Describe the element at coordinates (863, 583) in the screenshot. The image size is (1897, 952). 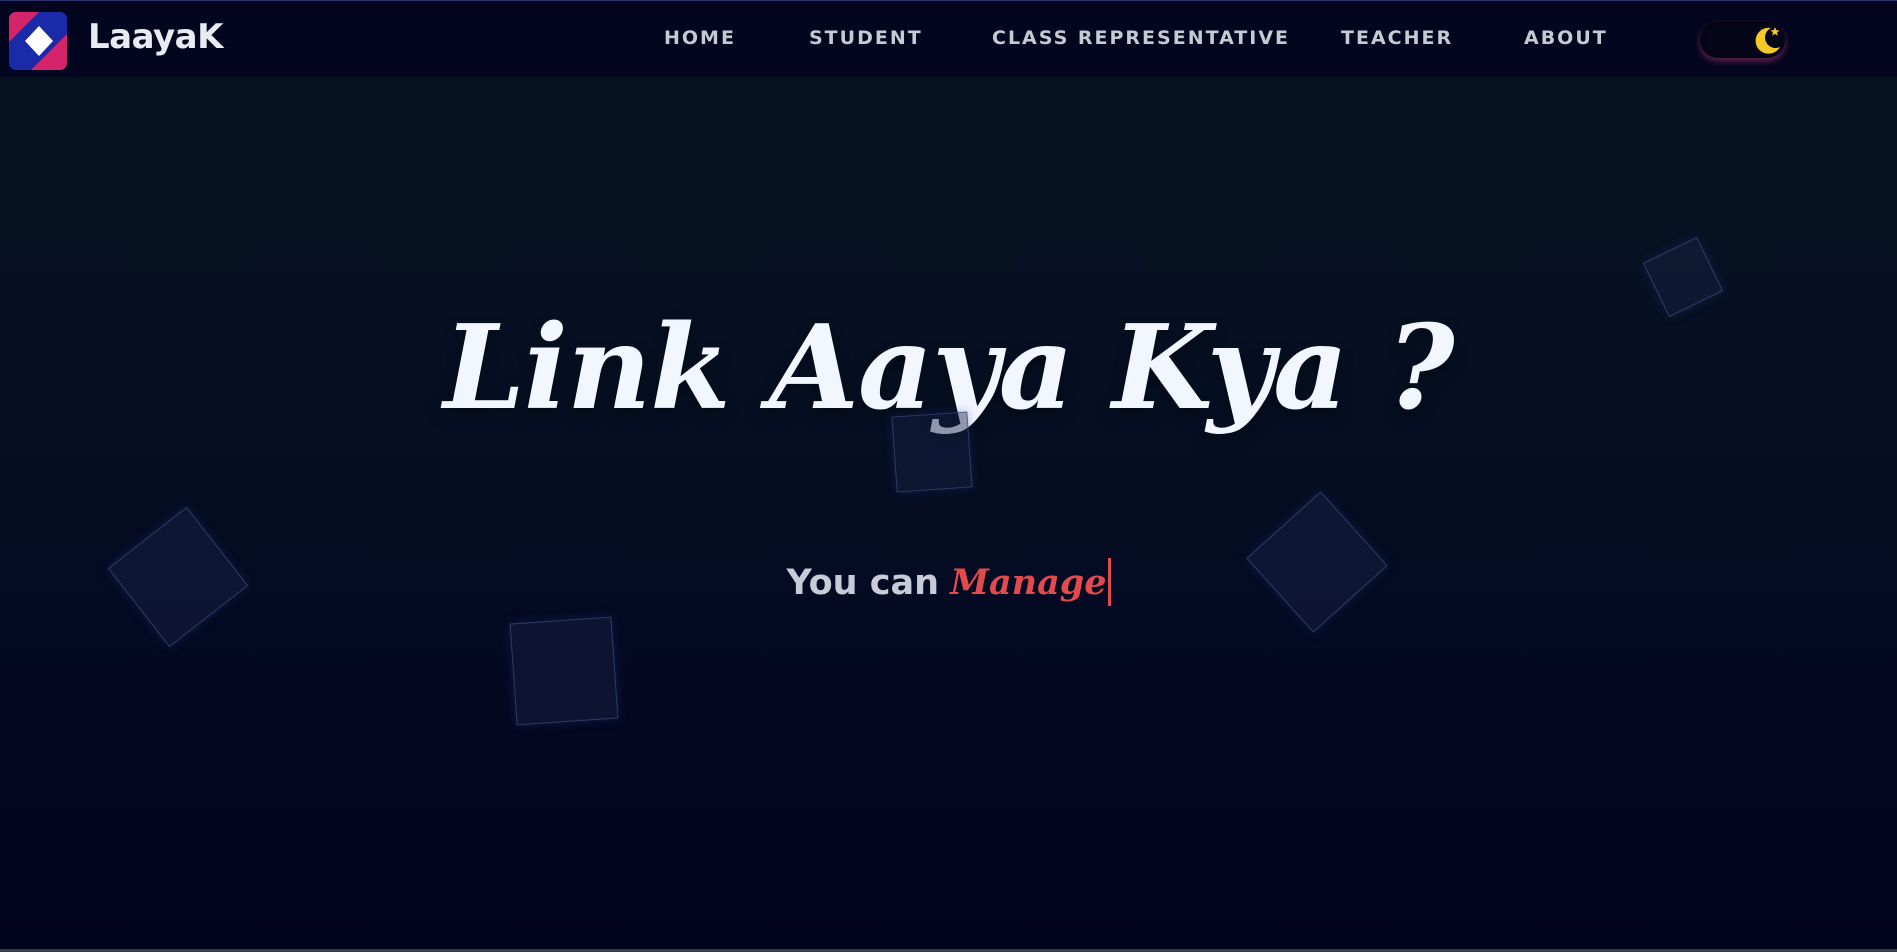
I see `subtitle-prefix: You can` at that location.